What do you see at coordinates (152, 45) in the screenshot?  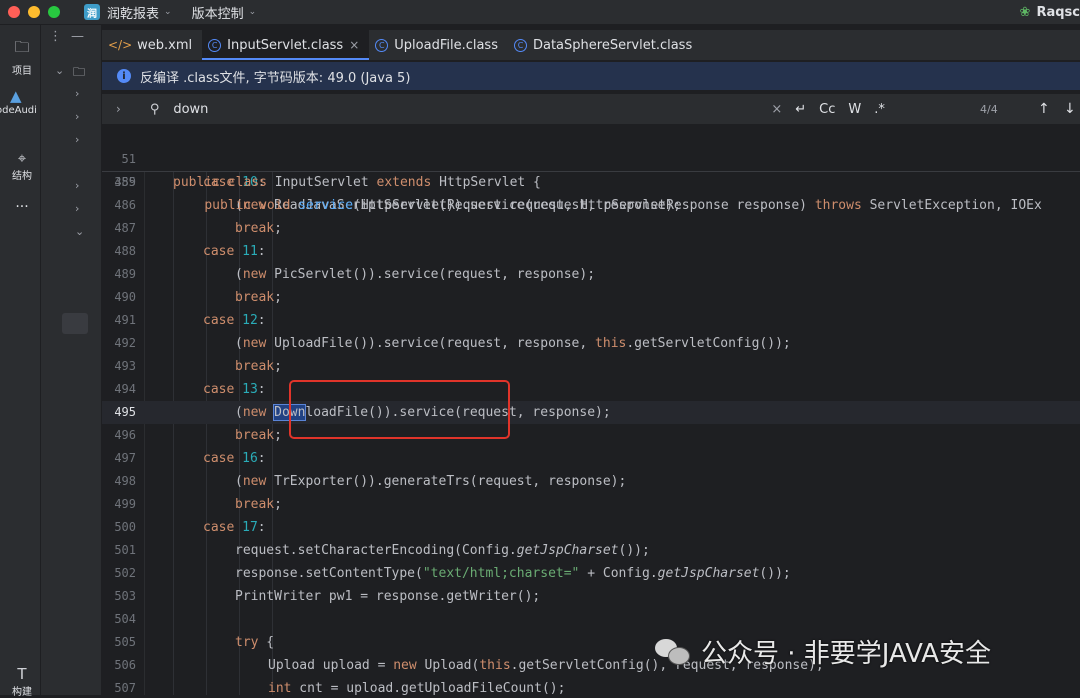 I see `tab-web-xml: </> web.xml` at bounding box center [152, 45].